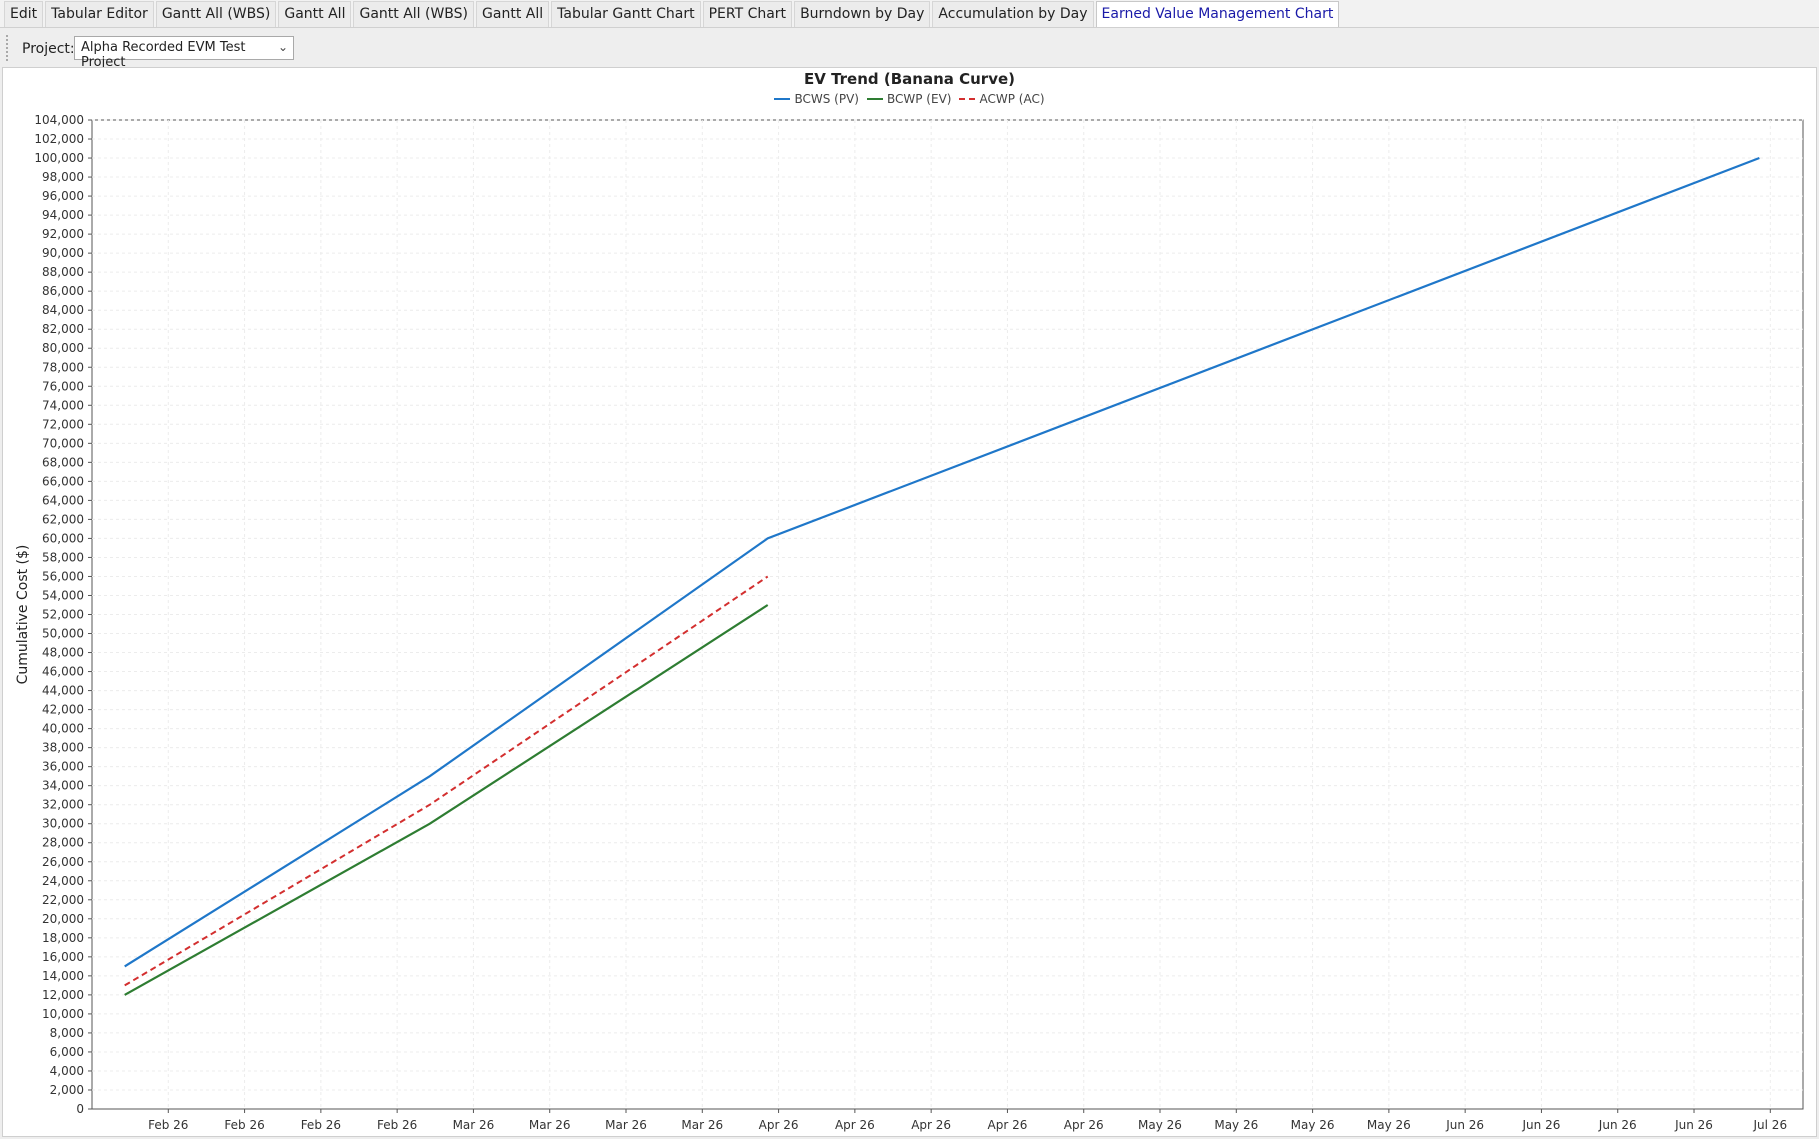 The width and height of the screenshot is (1819, 1139). Describe the element at coordinates (63, 976) in the screenshot. I see `y-tick-label: 14,000` at that location.